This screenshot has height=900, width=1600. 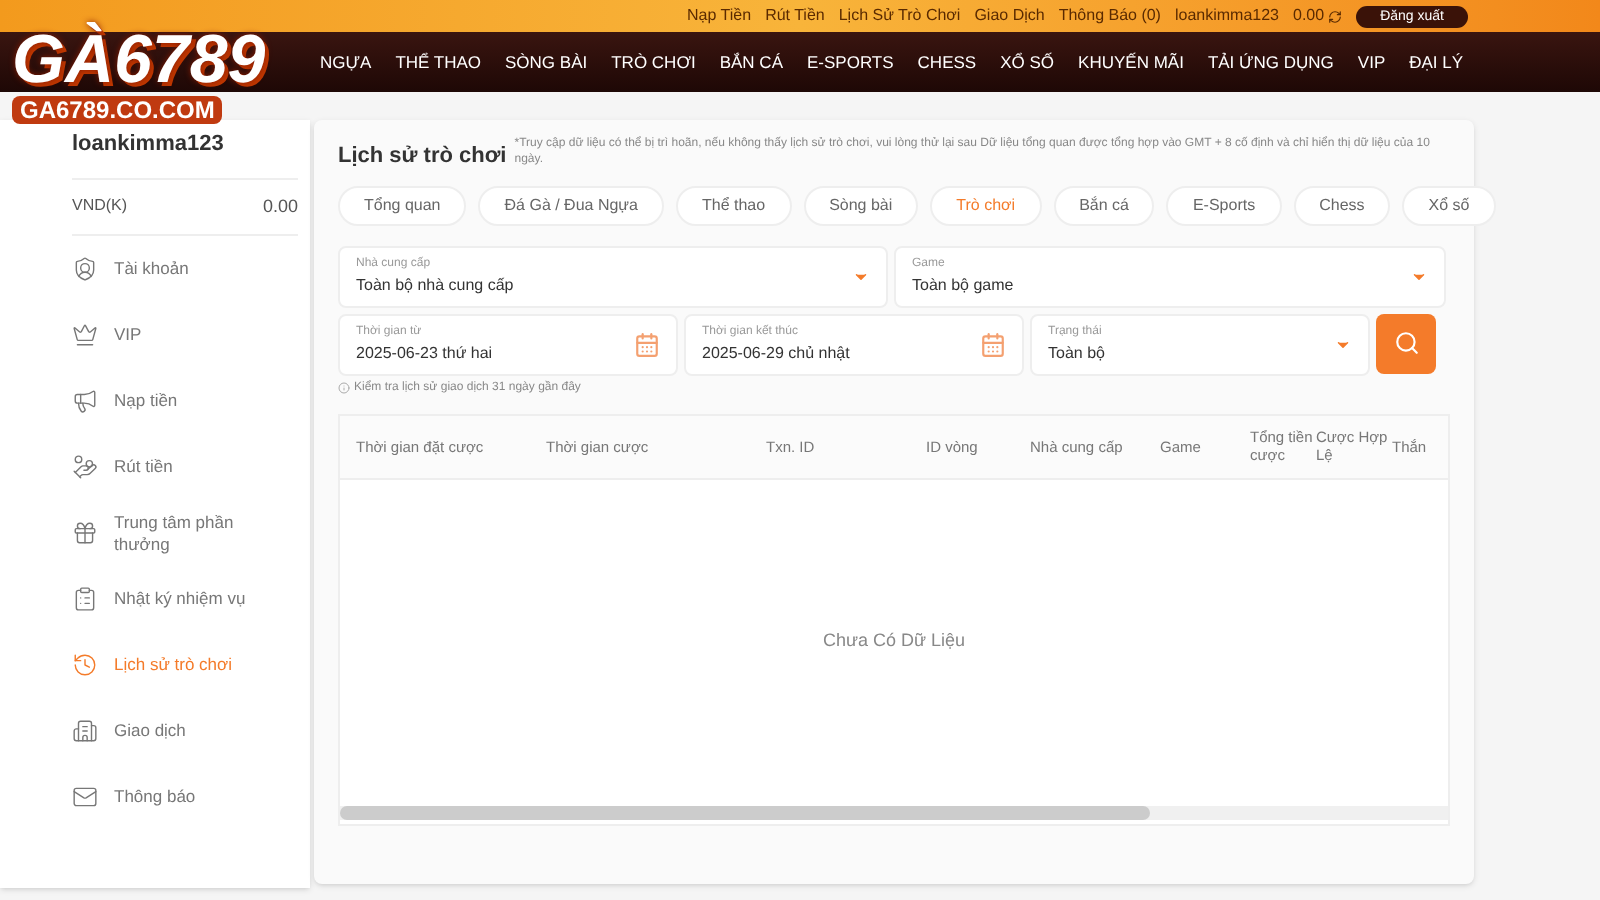 What do you see at coordinates (185, 731) in the screenshot?
I see `sidebar-item: Giao dịch` at bounding box center [185, 731].